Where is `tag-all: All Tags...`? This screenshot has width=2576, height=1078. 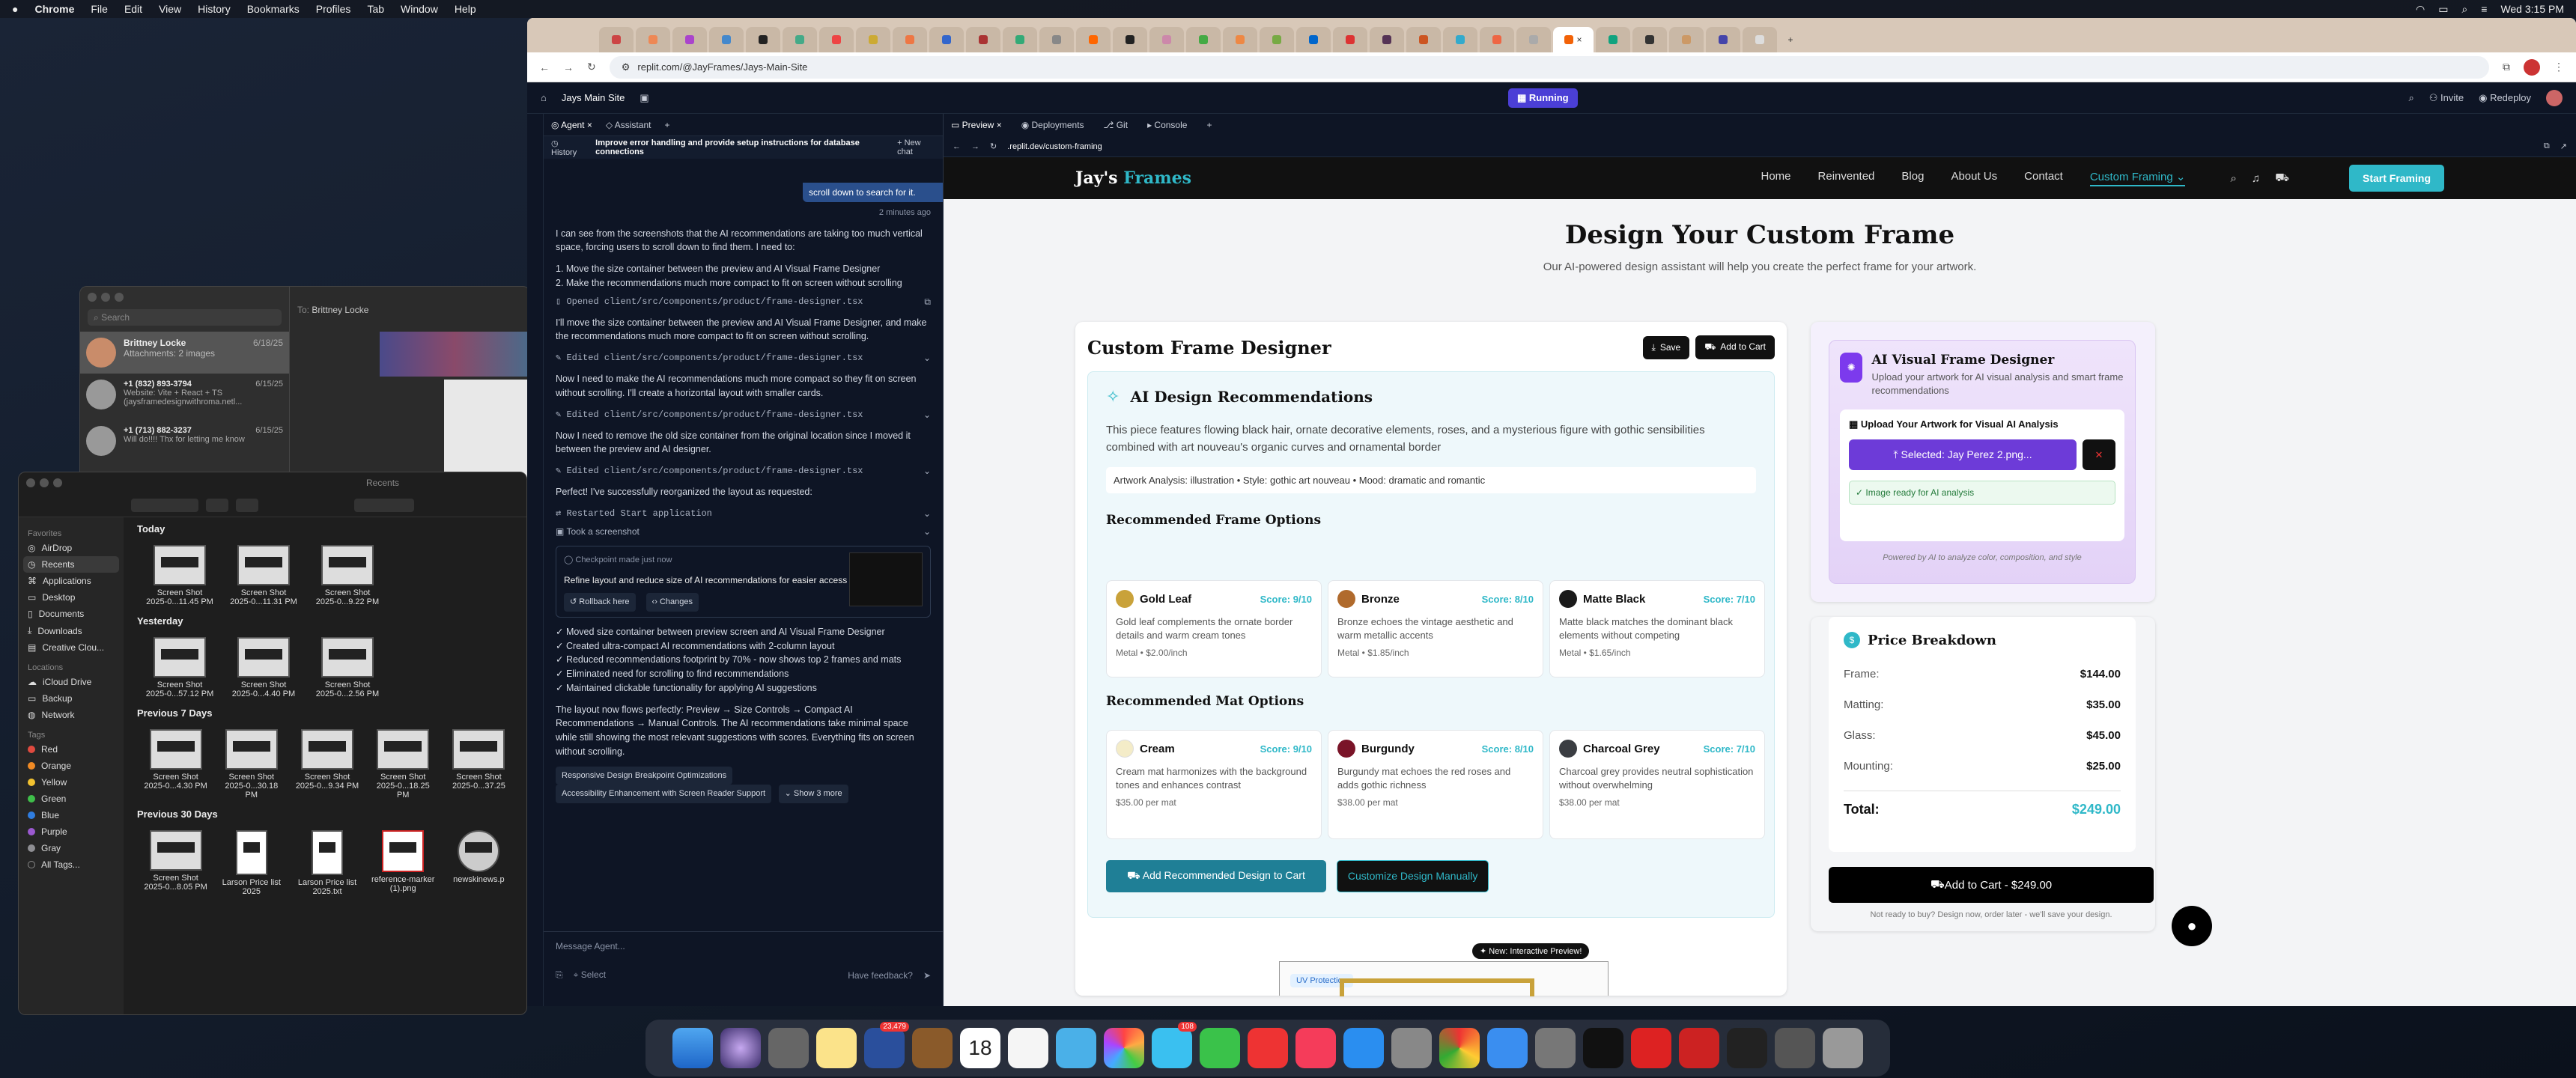
tag-all: All Tags... is located at coordinates (71, 864).